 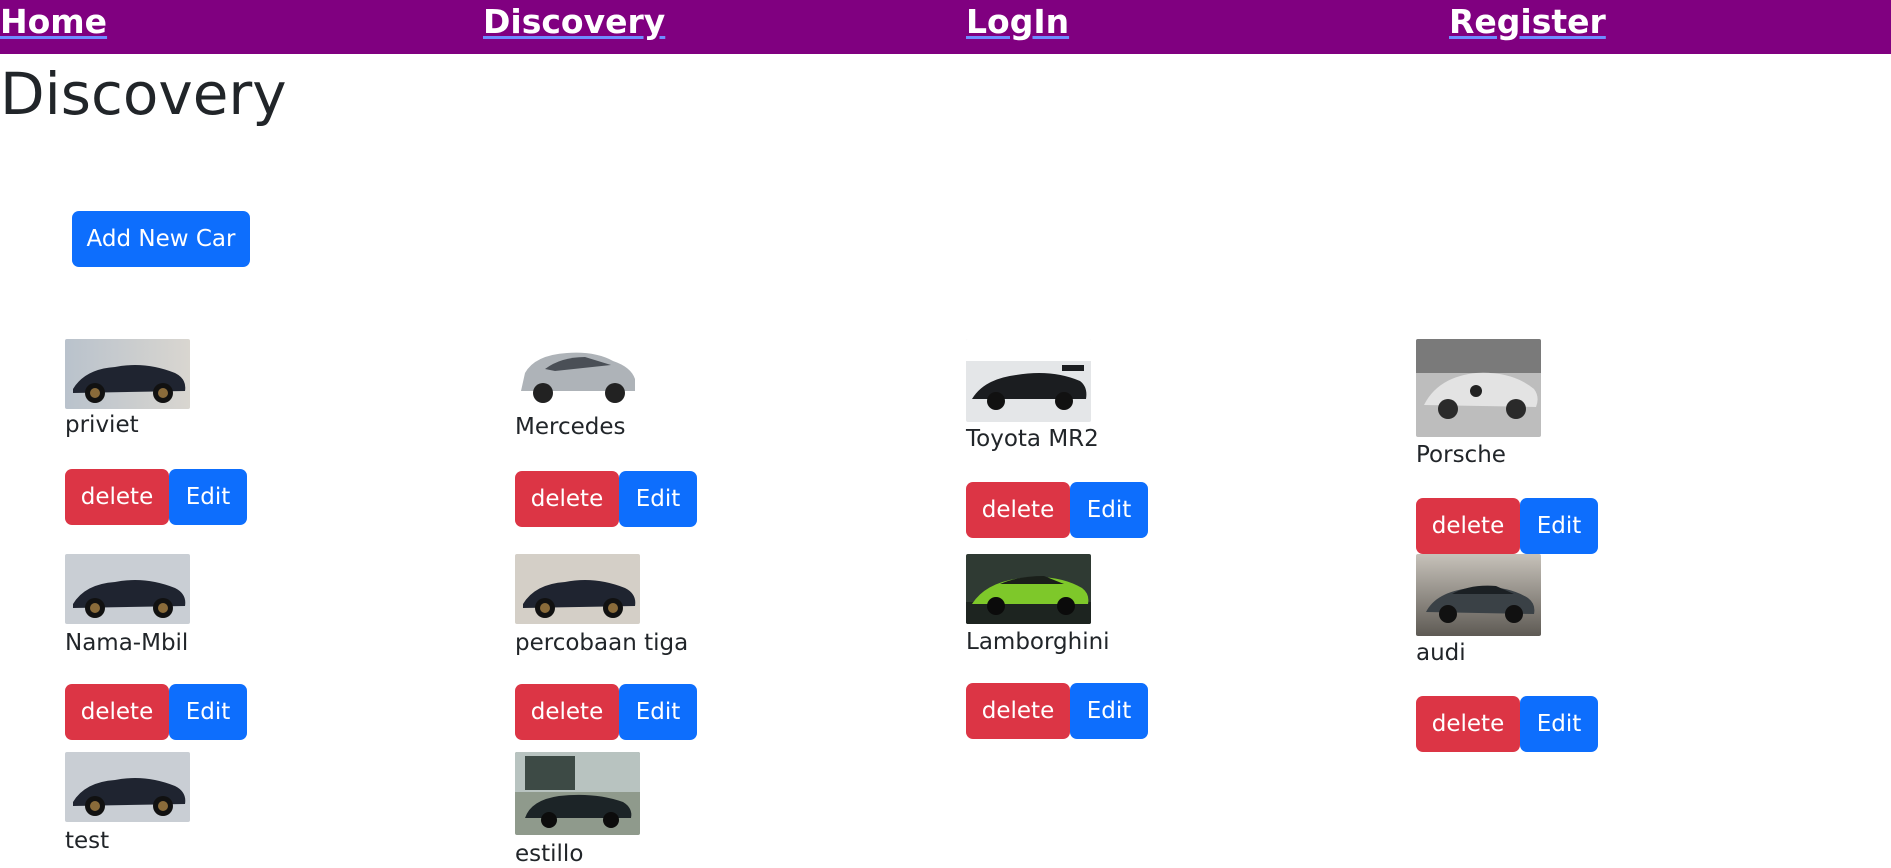 What do you see at coordinates (1507, 446) in the screenshot?
I see `car-card: Porsche delete Edit` at bounding box center [1507, 446].